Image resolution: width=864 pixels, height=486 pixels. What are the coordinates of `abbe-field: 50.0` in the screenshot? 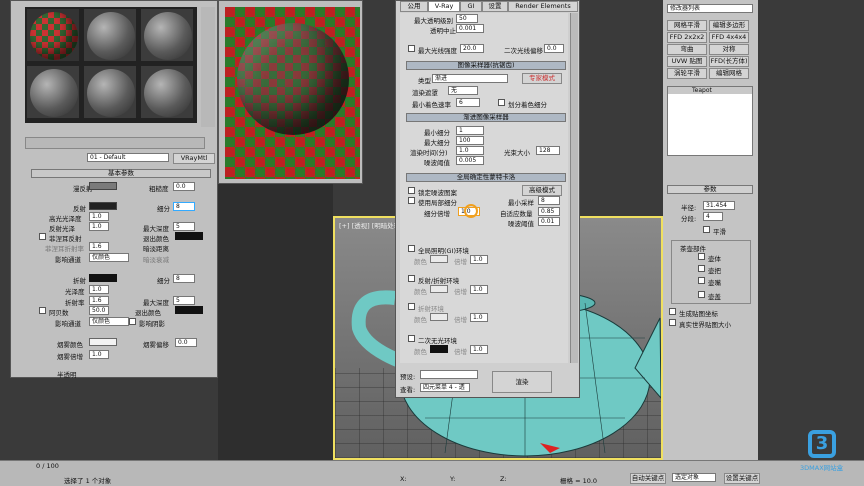 It's located at (99, 310).